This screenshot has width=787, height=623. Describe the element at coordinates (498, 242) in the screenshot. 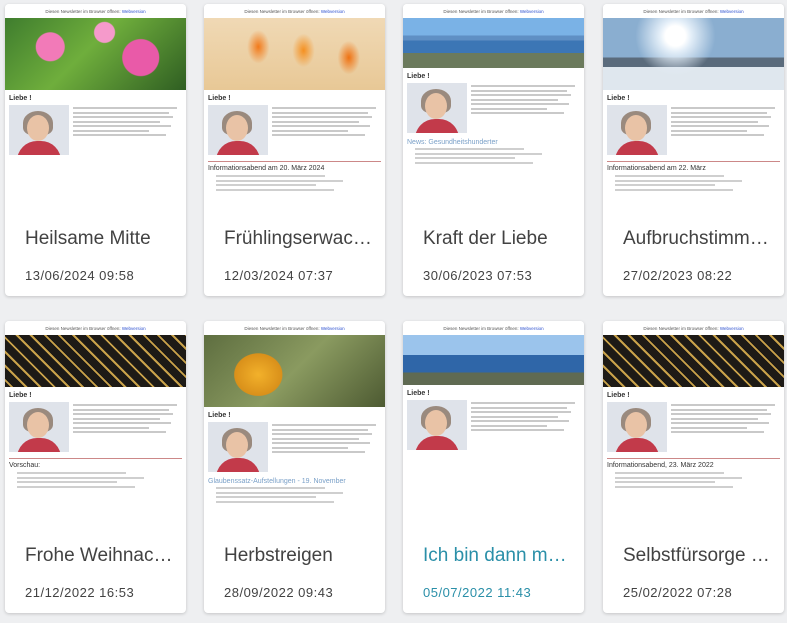

I see `card-title: Kraft der Liebe` at that location.